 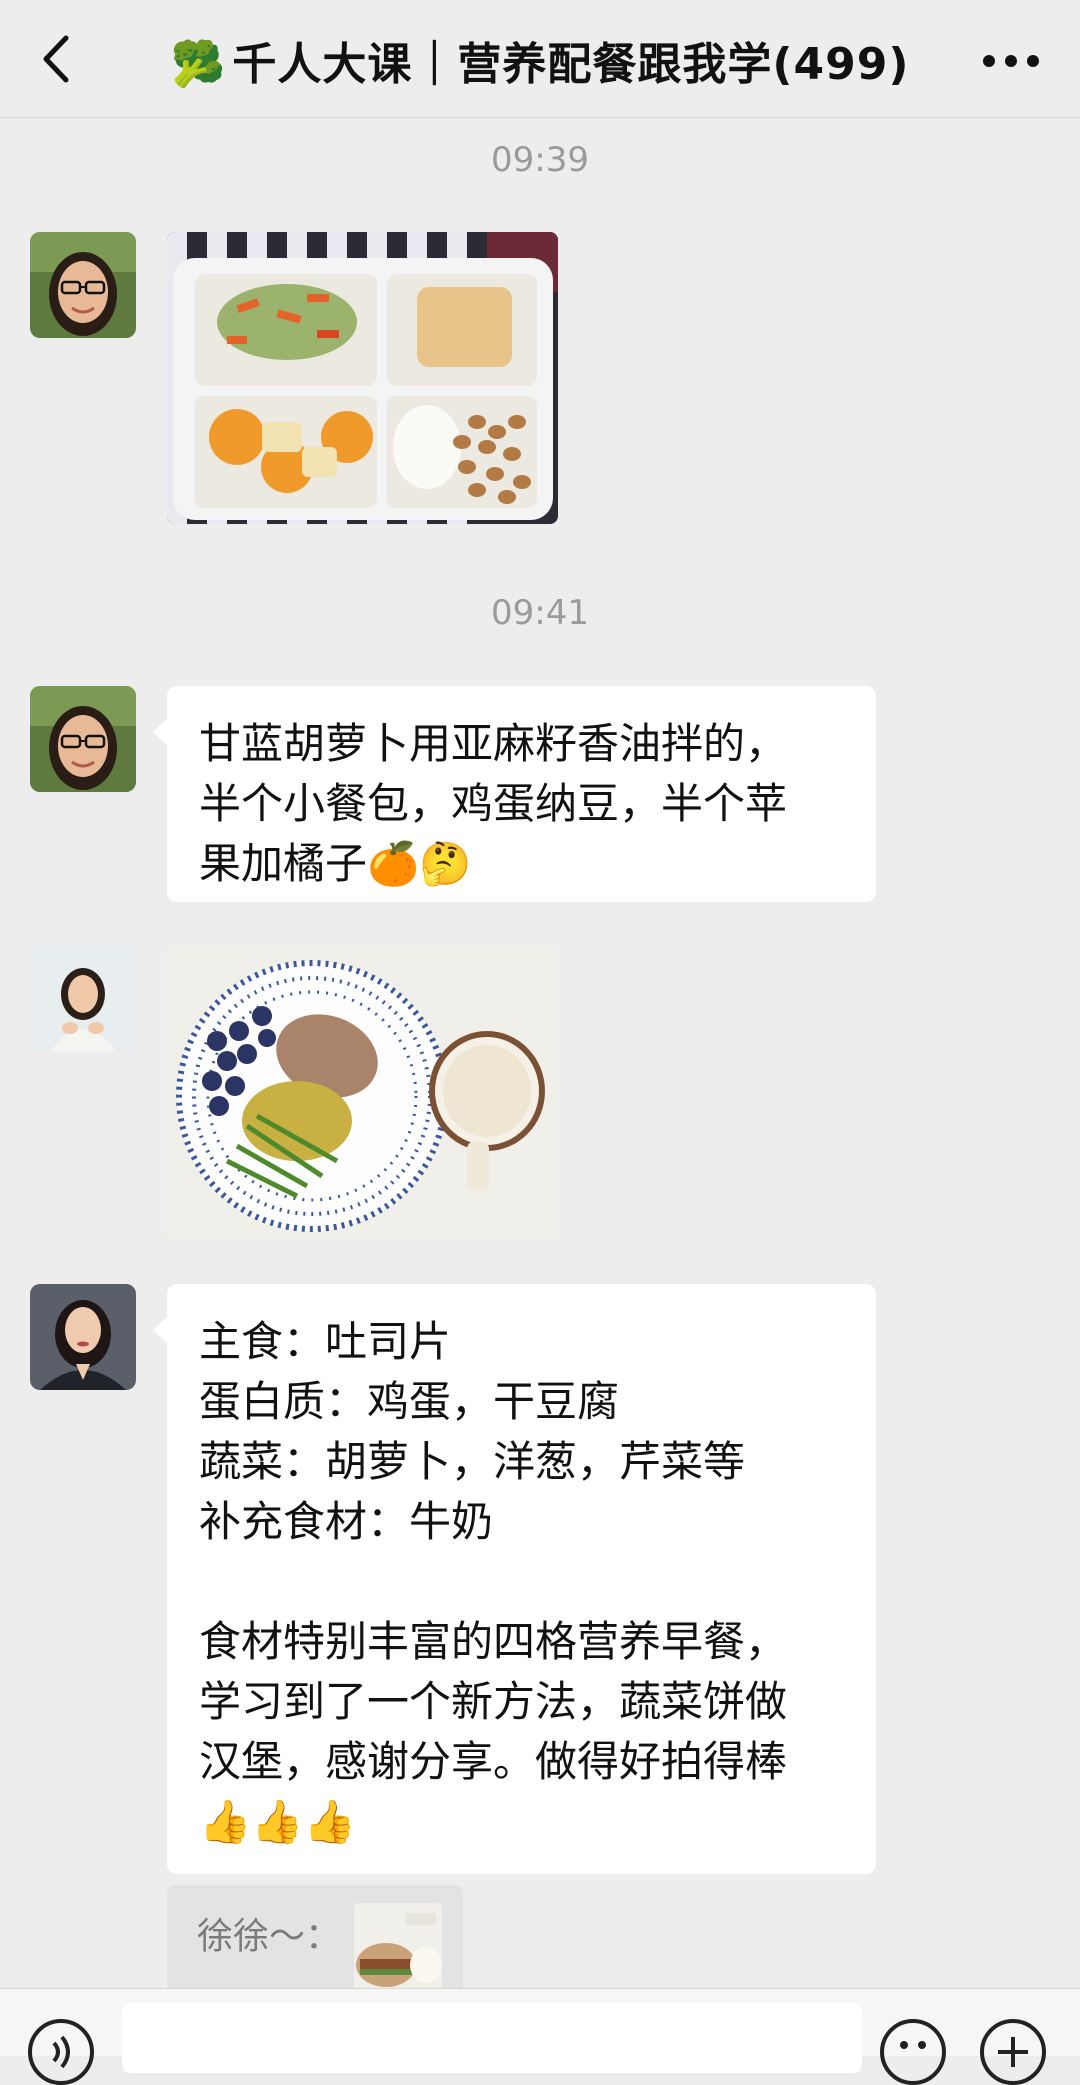 I want to click on chat-title: 🥦 千人大课｜营养配餐跟我学(499), so click(x=540, y=60).